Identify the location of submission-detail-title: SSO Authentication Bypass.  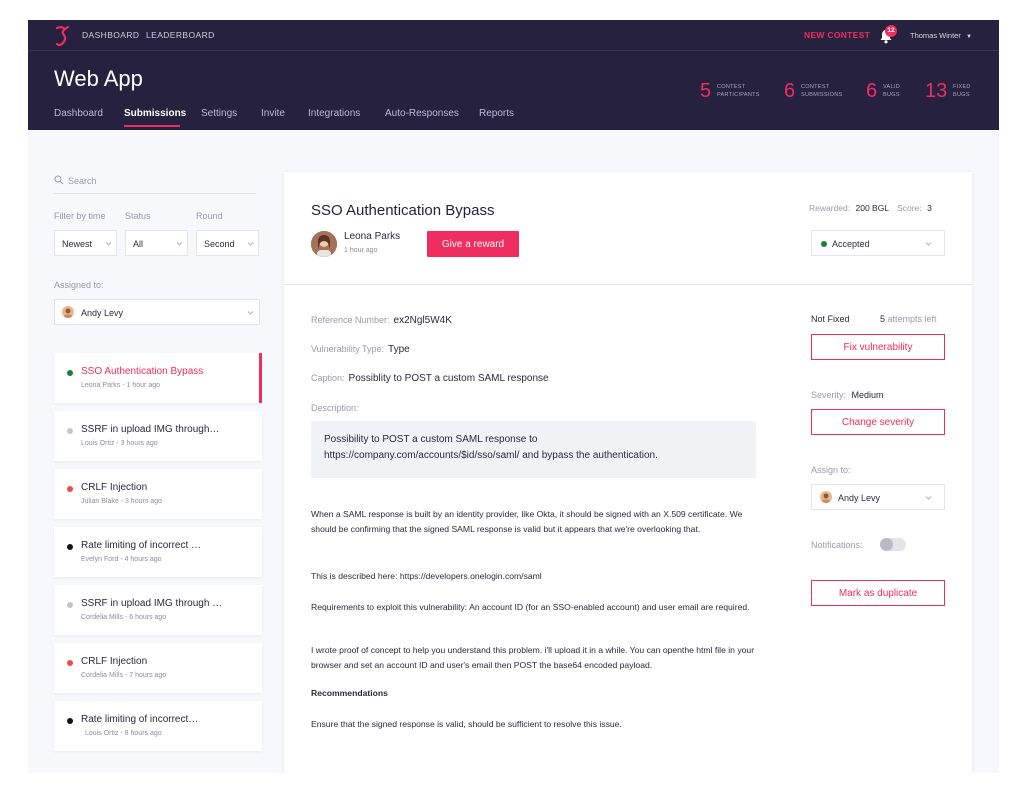
(403, 210).